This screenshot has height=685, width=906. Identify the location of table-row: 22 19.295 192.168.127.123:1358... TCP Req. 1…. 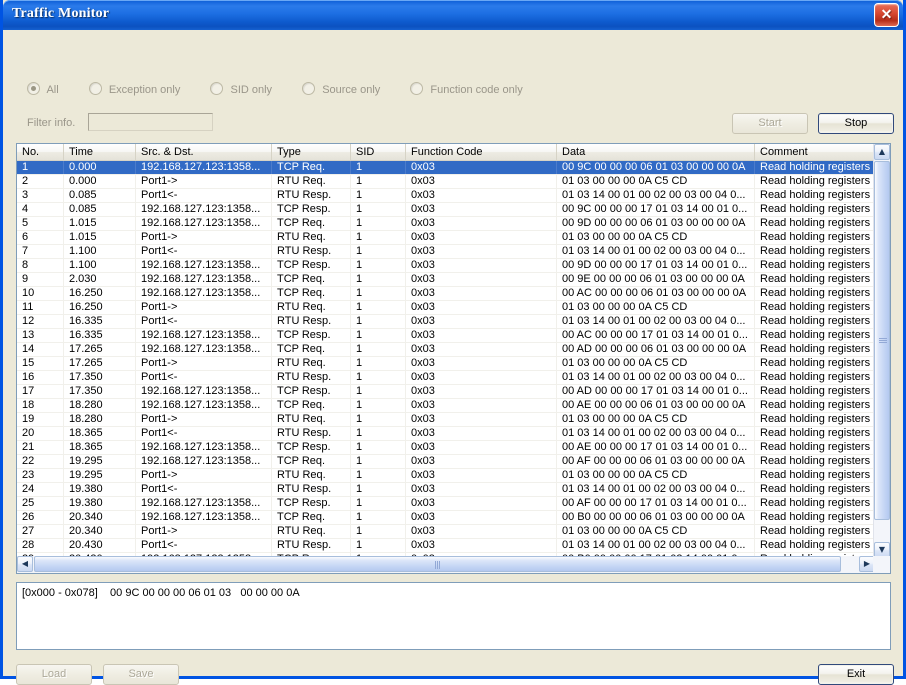
(453, 462).